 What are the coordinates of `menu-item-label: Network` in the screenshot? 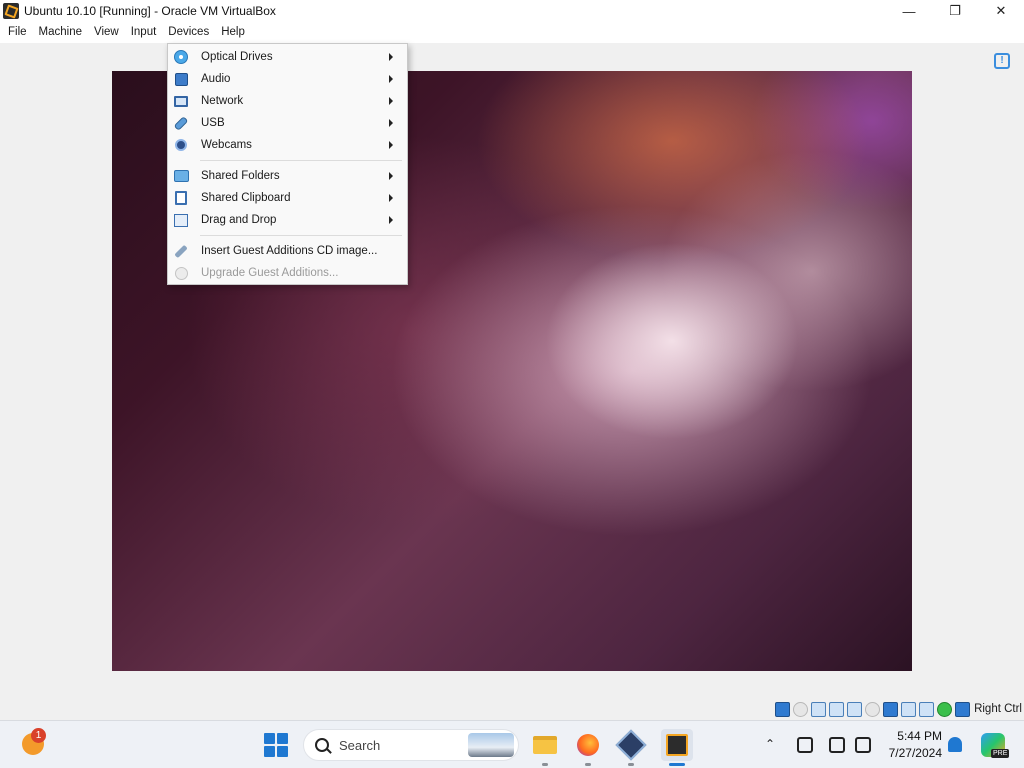 It's located at (222, 101).